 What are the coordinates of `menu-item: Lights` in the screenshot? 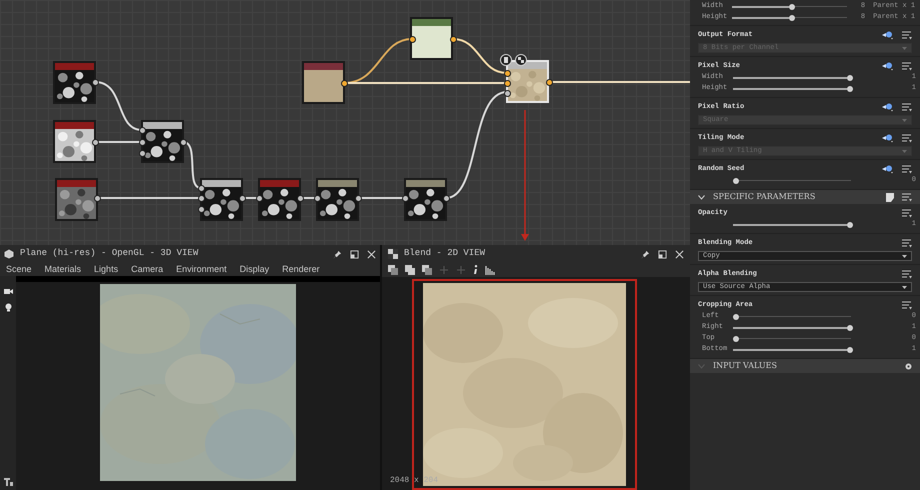 It's located at (106, 269).